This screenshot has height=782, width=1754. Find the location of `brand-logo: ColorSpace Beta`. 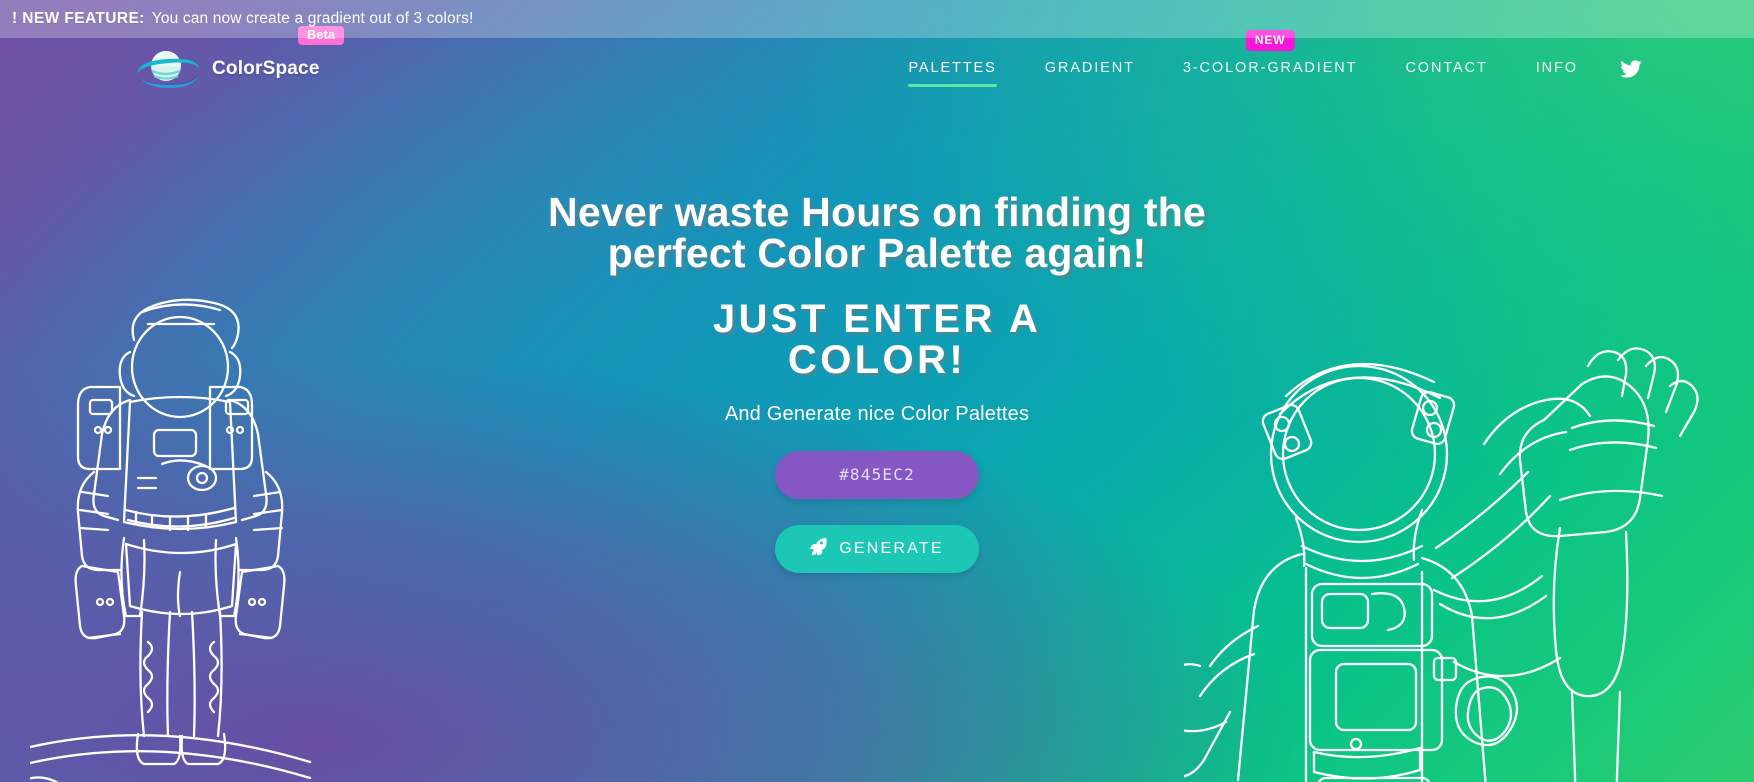

brand-logo: ColorSpace Beta is located at coordinates (237, 59).